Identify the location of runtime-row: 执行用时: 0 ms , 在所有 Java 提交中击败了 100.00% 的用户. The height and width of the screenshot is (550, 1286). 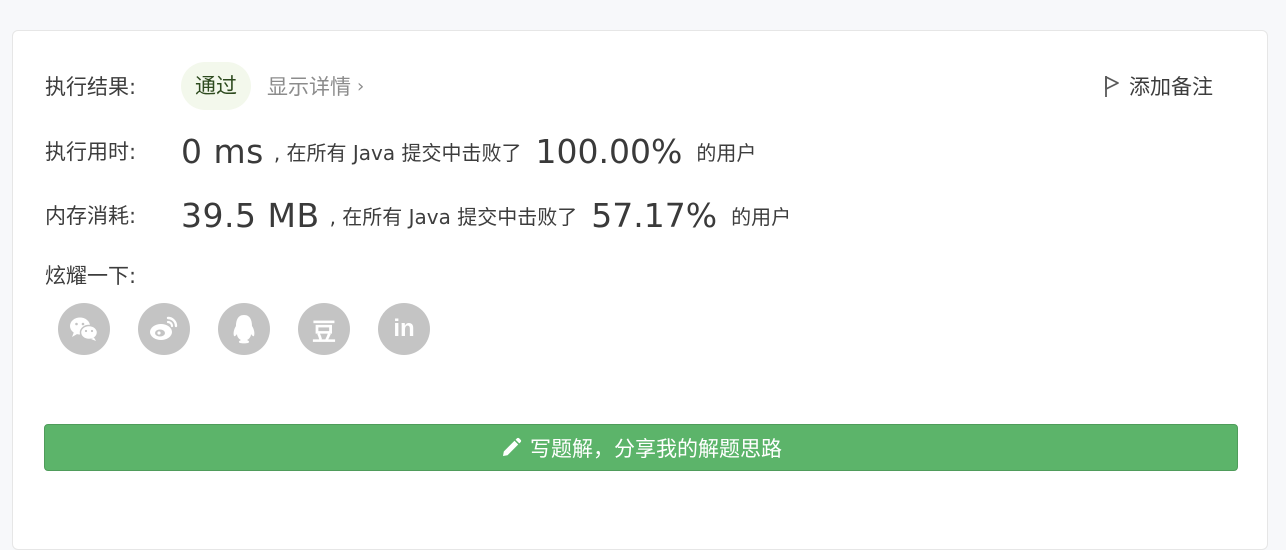
(400, 151).